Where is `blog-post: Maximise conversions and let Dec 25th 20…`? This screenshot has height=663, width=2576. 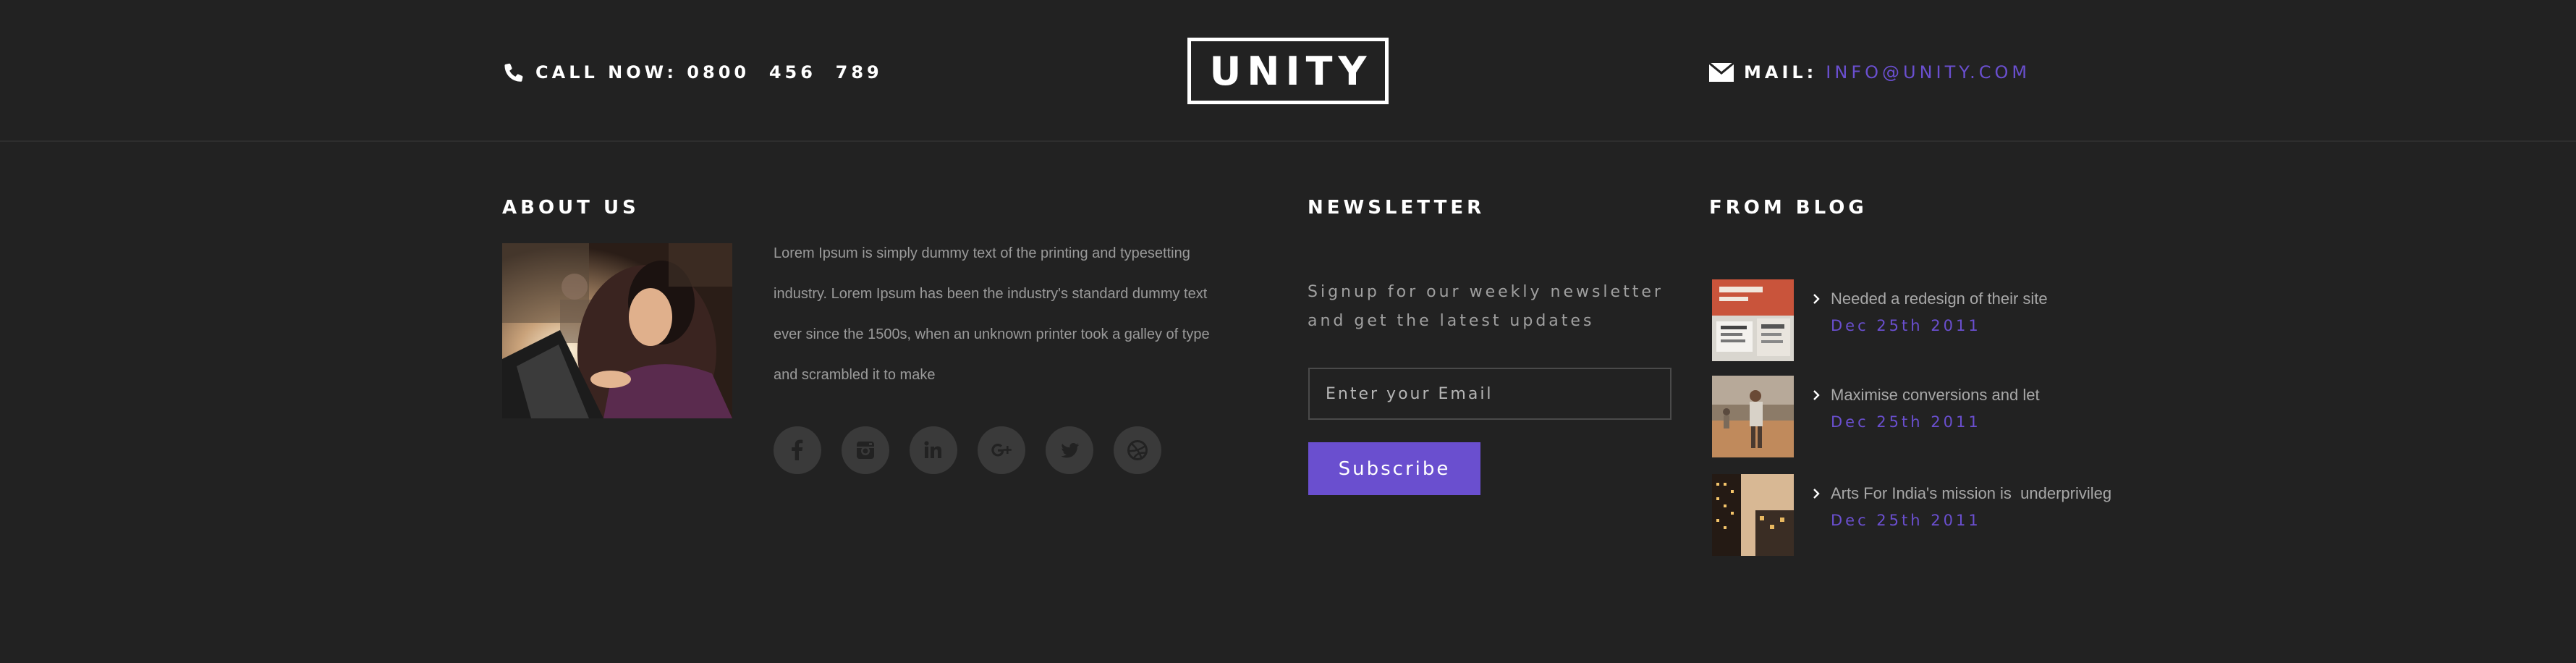
blog-post: Maximise conversions and let Dec 25th 20… is located at coordinates (1876, 417).